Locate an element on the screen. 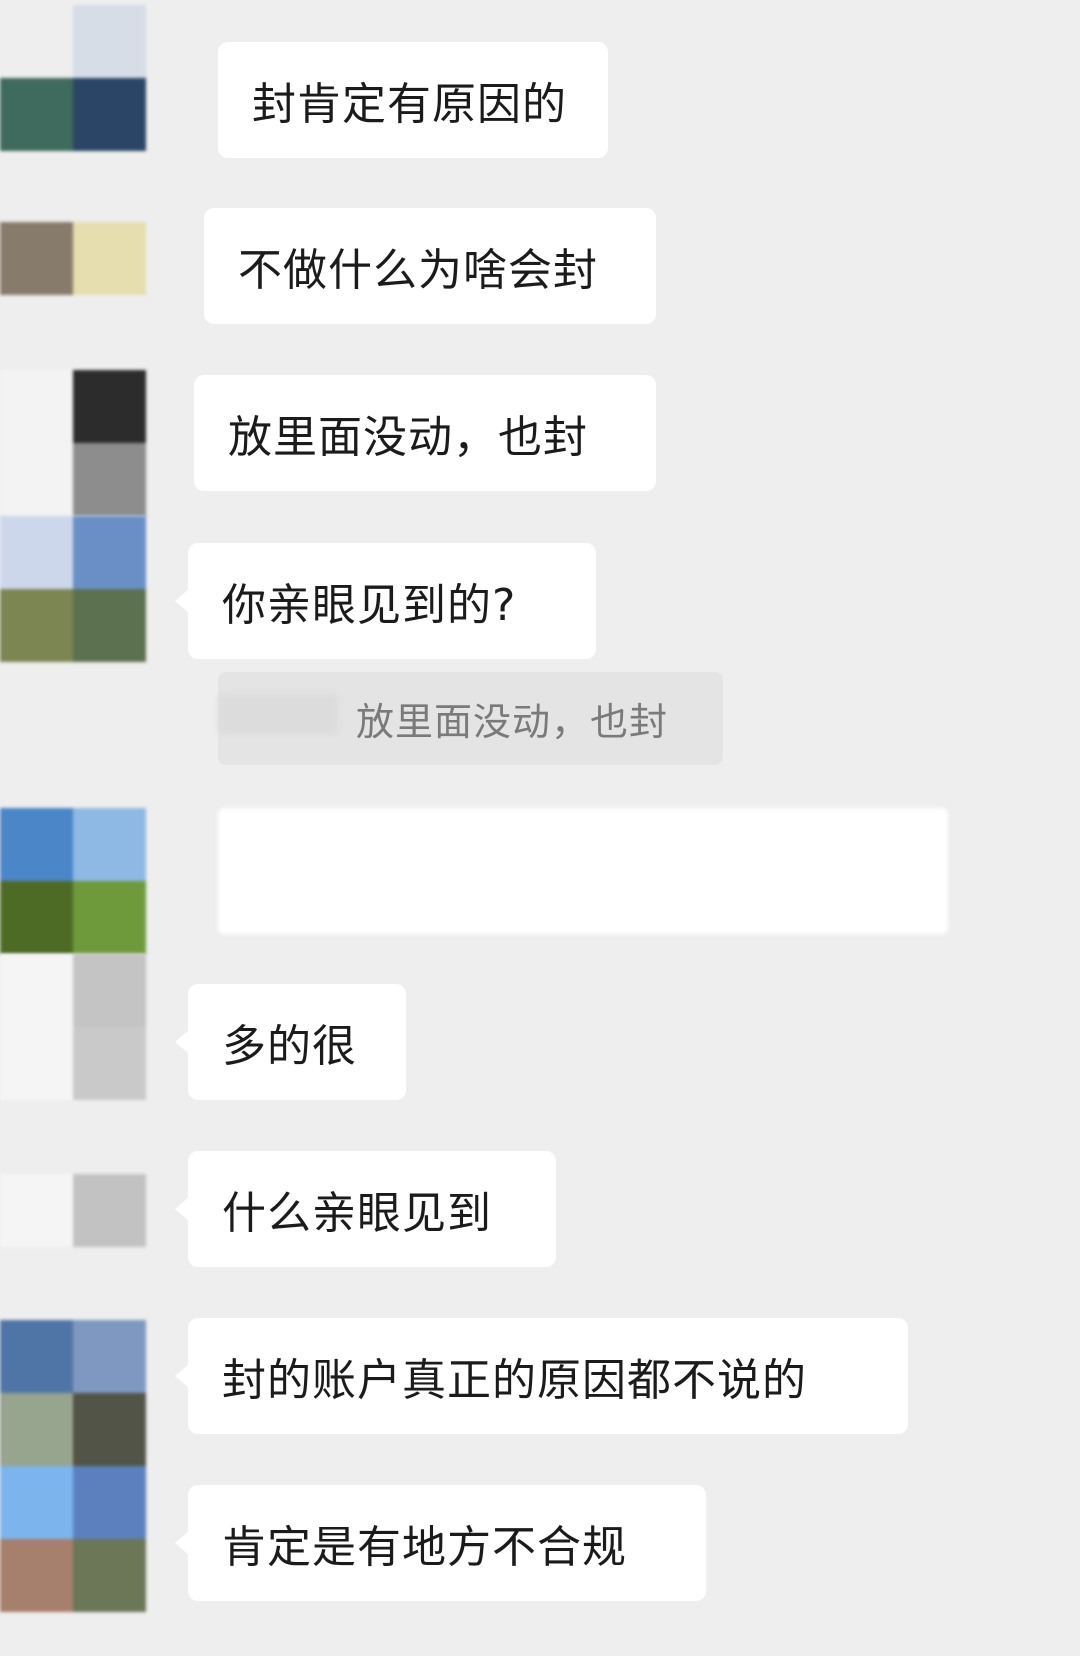 Image resolution: width=1080 pixels, height=1656 pixels. message-bubble: 肯定是有地方不合规 is located at coordinates (440, 1543).